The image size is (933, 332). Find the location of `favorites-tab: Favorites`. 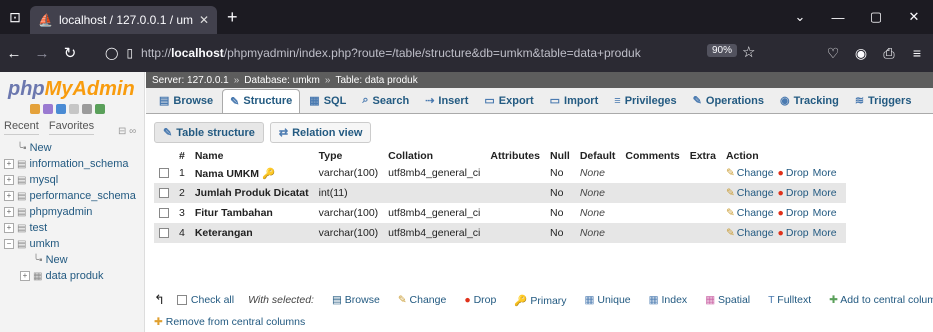

favorites-tab: Favorites is located at coordinates (71, 127).